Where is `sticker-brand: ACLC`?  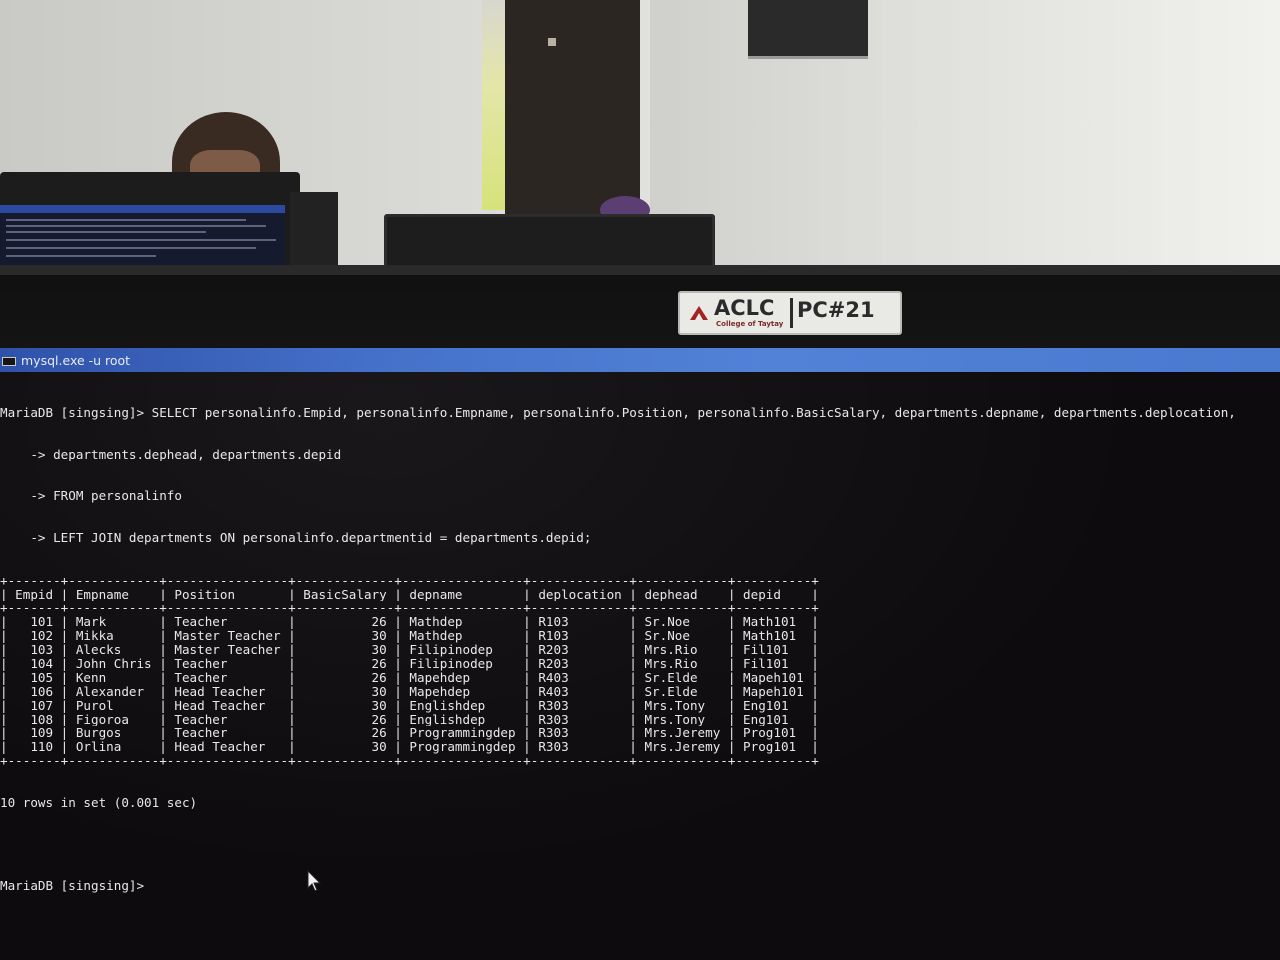
sticker-brand: ACLC is located at coordinates (744, 308).